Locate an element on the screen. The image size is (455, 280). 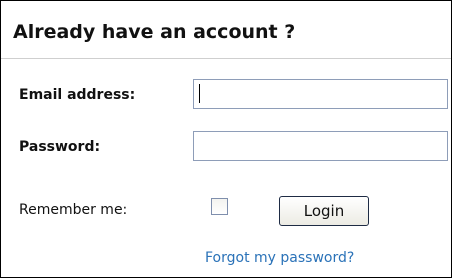
text-cursor is located at coordinates (199, 93).